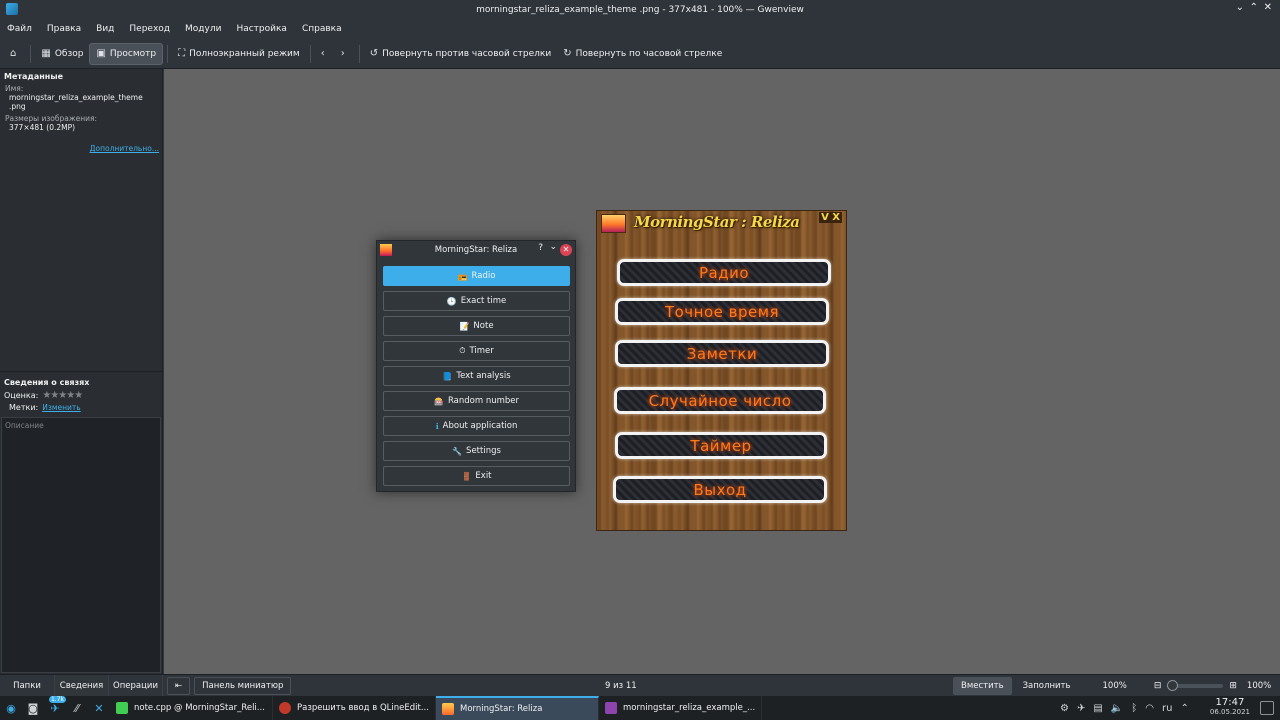 The width and height of the screenshot is (1280, 720). What do you see at coordinates (1167, 708) in the screenshot?
I see `keyboard-layout: ru` at bounding box center [1167, 708].